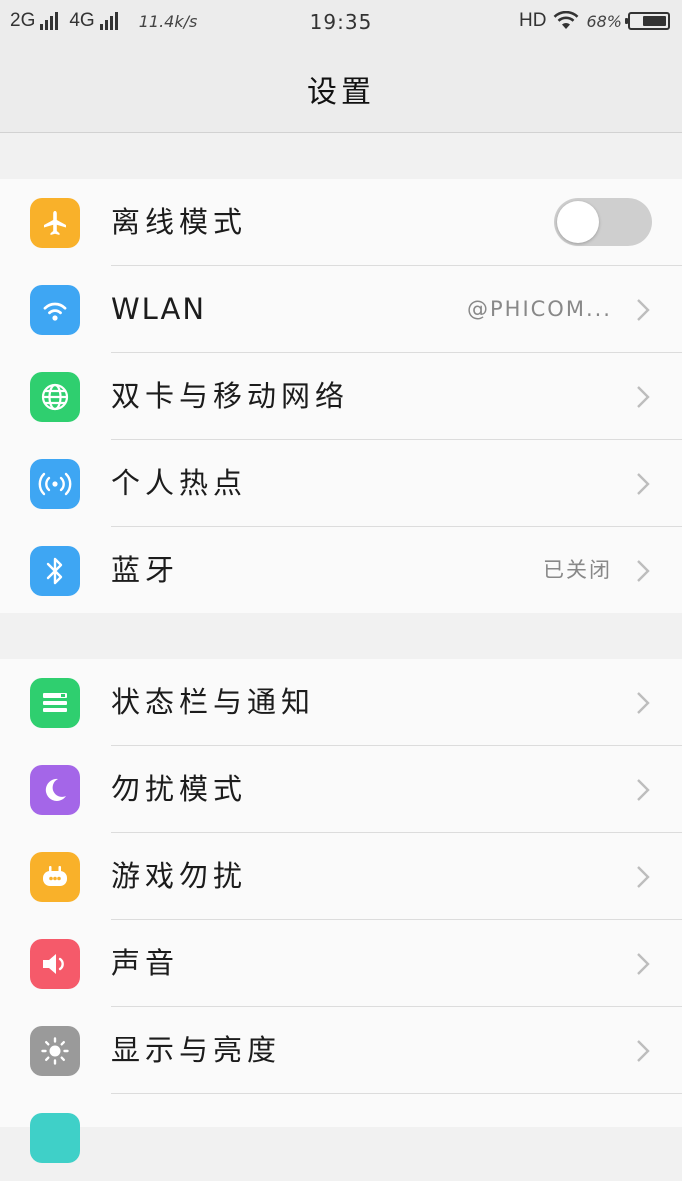 The width and height of the screenshot is (682, 1181). What do you see at coordinates (49, 21) in the screenshot?
I see `signal-2g-icon` at bounding box center [49, 21].